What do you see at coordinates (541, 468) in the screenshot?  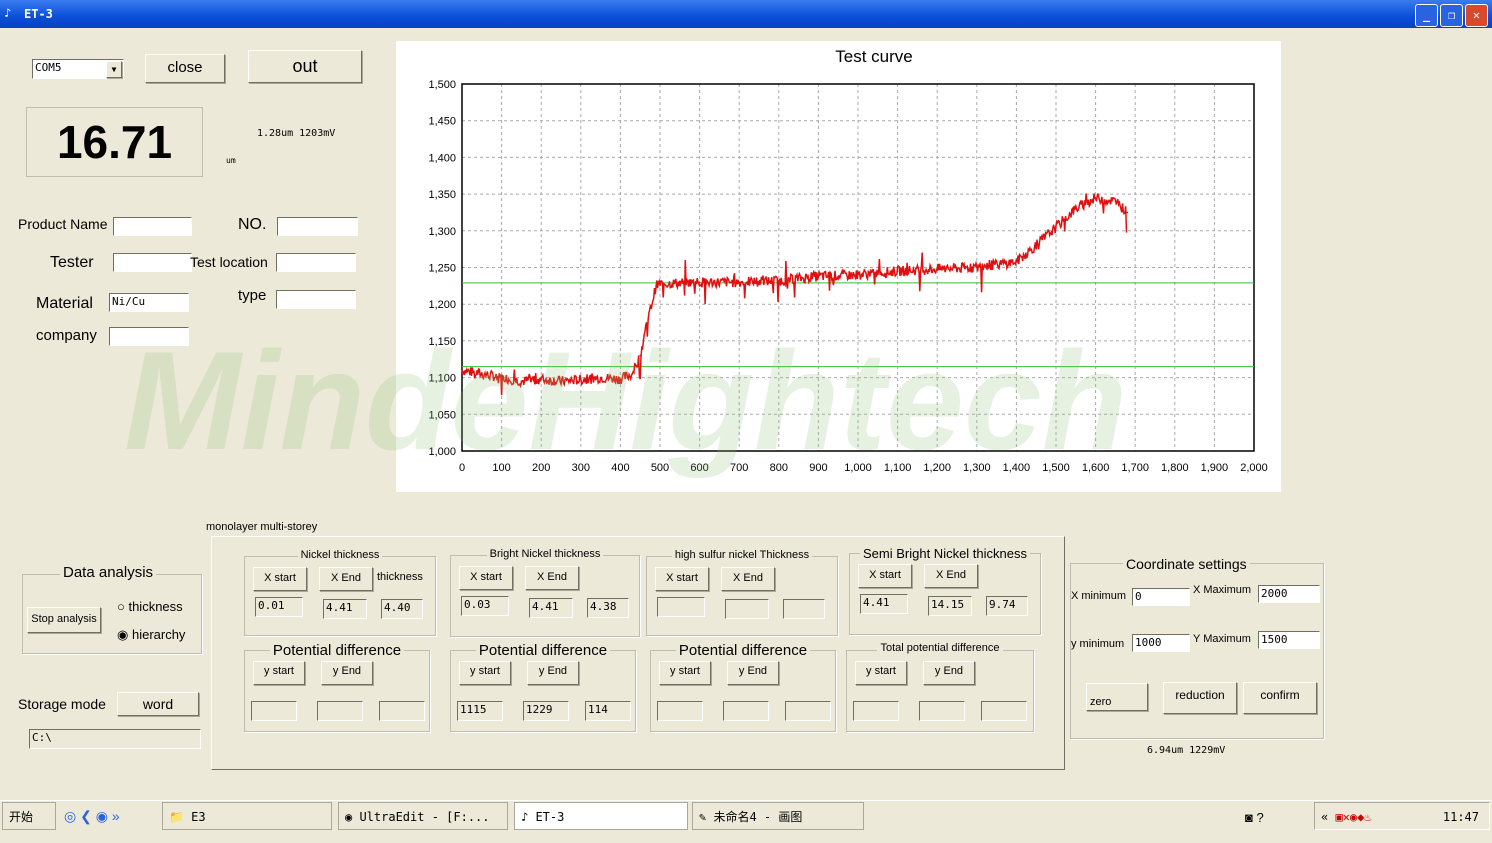 I see `x-tick-label: 200` at bounding box center [541, 468].